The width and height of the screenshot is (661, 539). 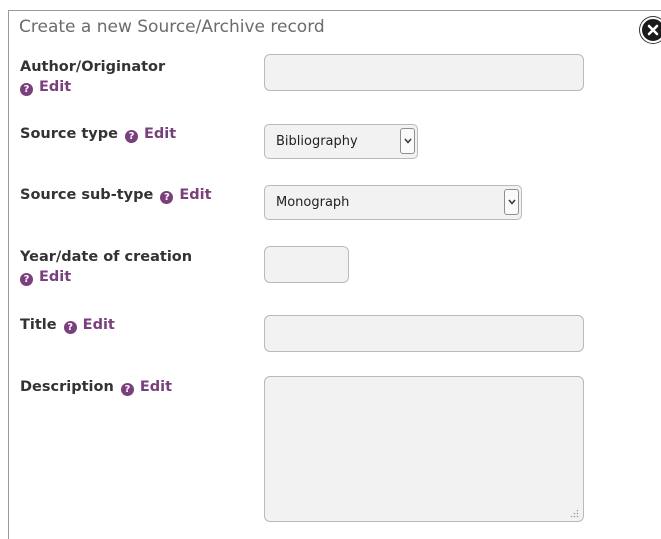 What do you see at coordinates (93, 67) in the screenshot?
I see `author-label-text: Author/Originator` at bounding box center [93, 67].